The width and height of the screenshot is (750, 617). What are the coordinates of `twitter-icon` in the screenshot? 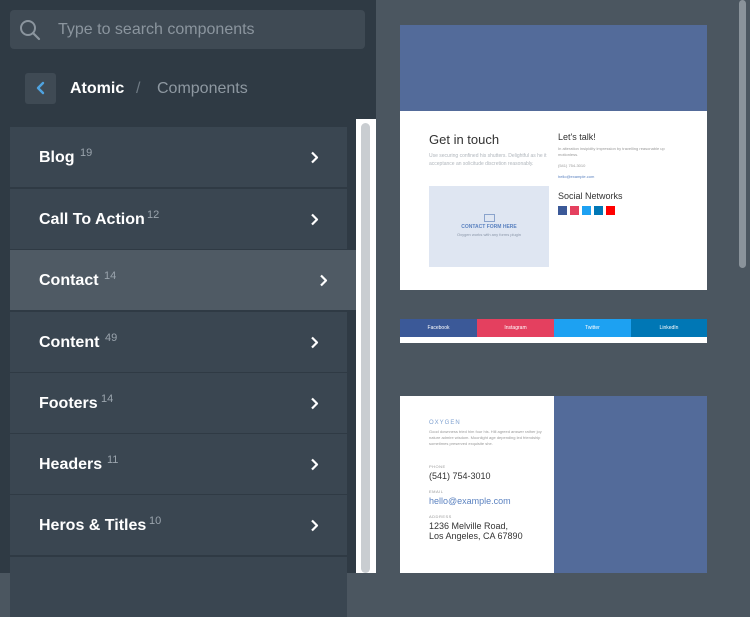 It's located at (586, 210).